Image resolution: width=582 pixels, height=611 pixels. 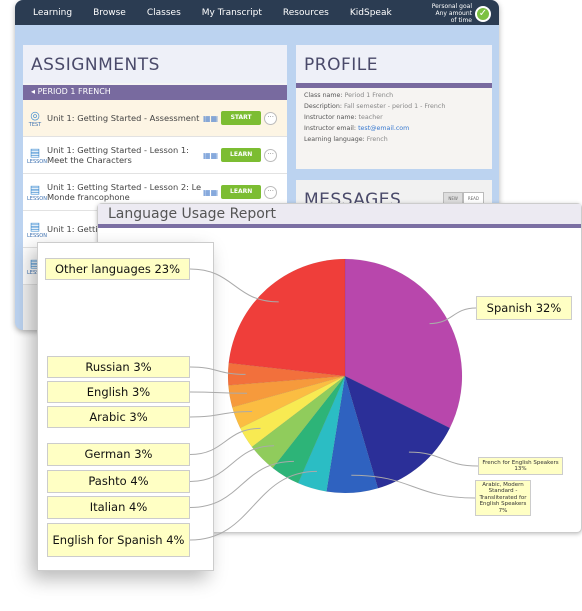 I want to click on slice-label: Italian 4%, so click(x=118, y=507).